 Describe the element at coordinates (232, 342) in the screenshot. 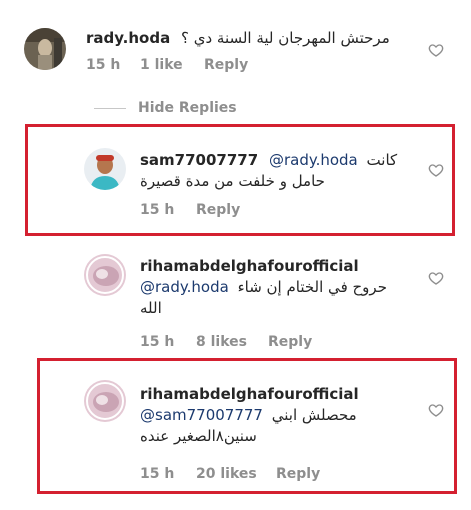

I see `likes-count: 8 likes` at that location.